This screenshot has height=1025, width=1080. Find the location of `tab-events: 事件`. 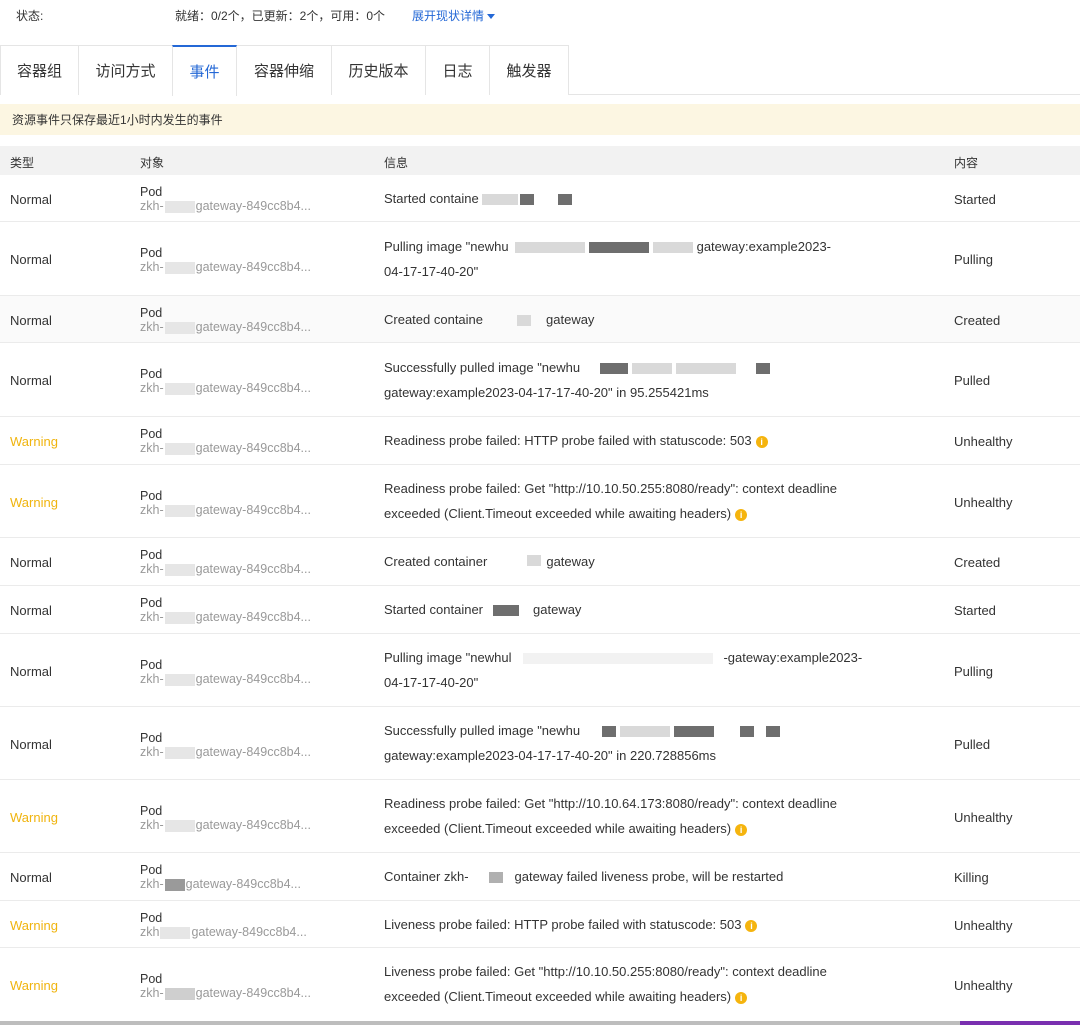

tab-events: 事件 is located at coordinates (204, 70).